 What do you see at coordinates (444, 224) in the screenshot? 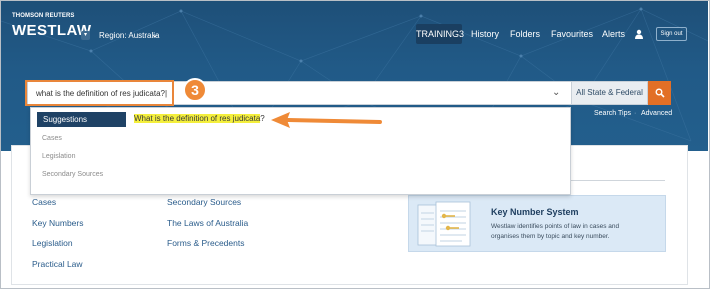
I see `key-number-illustration-icon` at bounding box center [444, 224].